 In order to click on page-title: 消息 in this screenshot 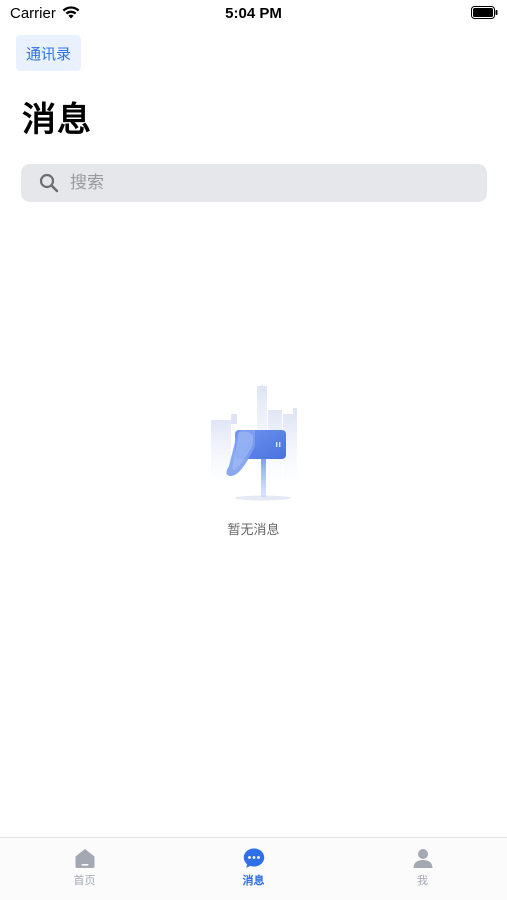, I will do `click(57, 120)`.